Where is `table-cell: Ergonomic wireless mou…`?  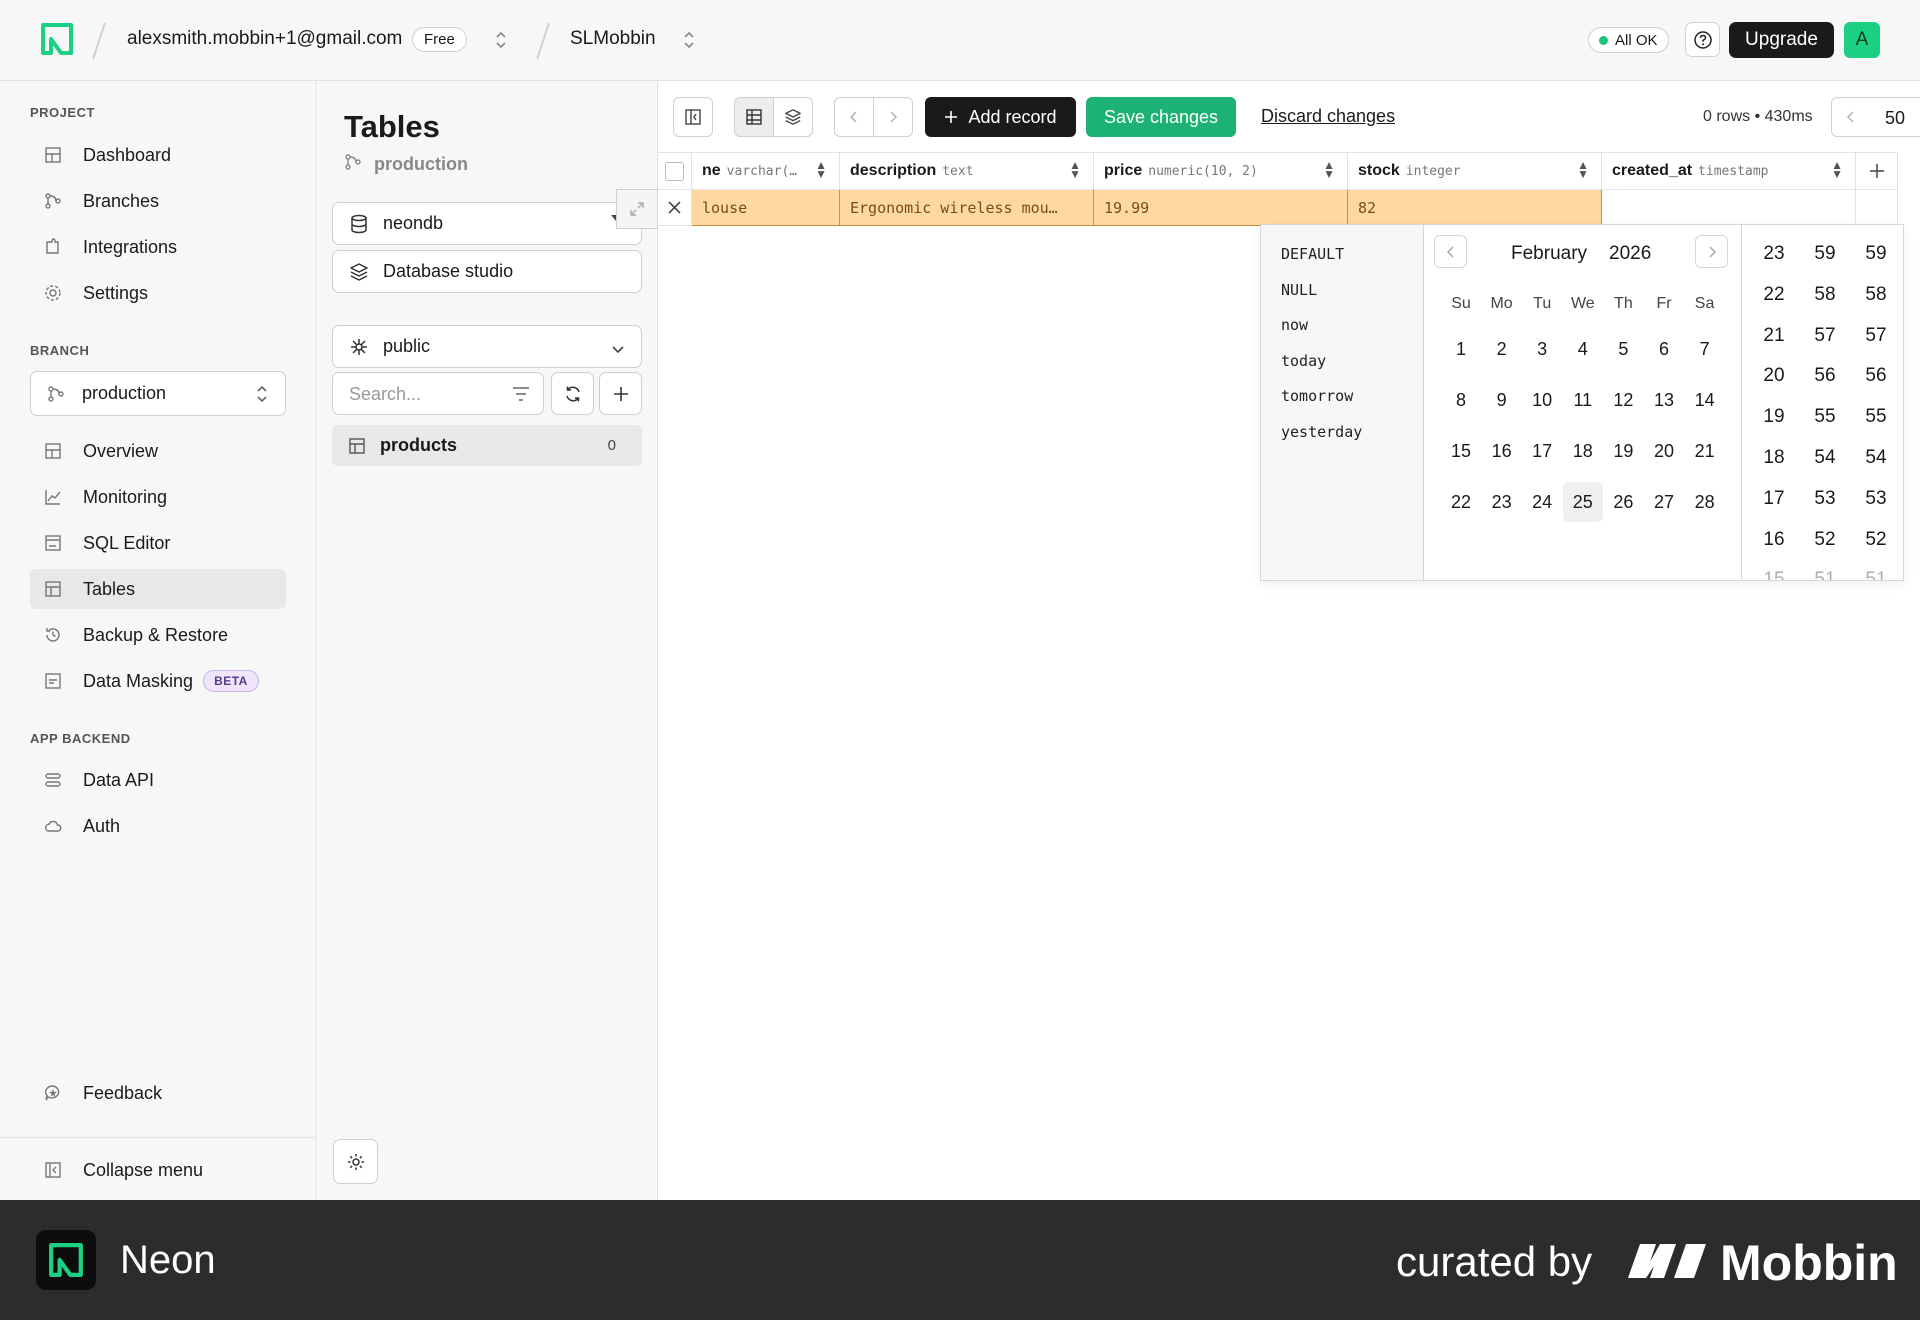 table-cell: Ergonomic wireless mou… is located at coordinates (967, 208).